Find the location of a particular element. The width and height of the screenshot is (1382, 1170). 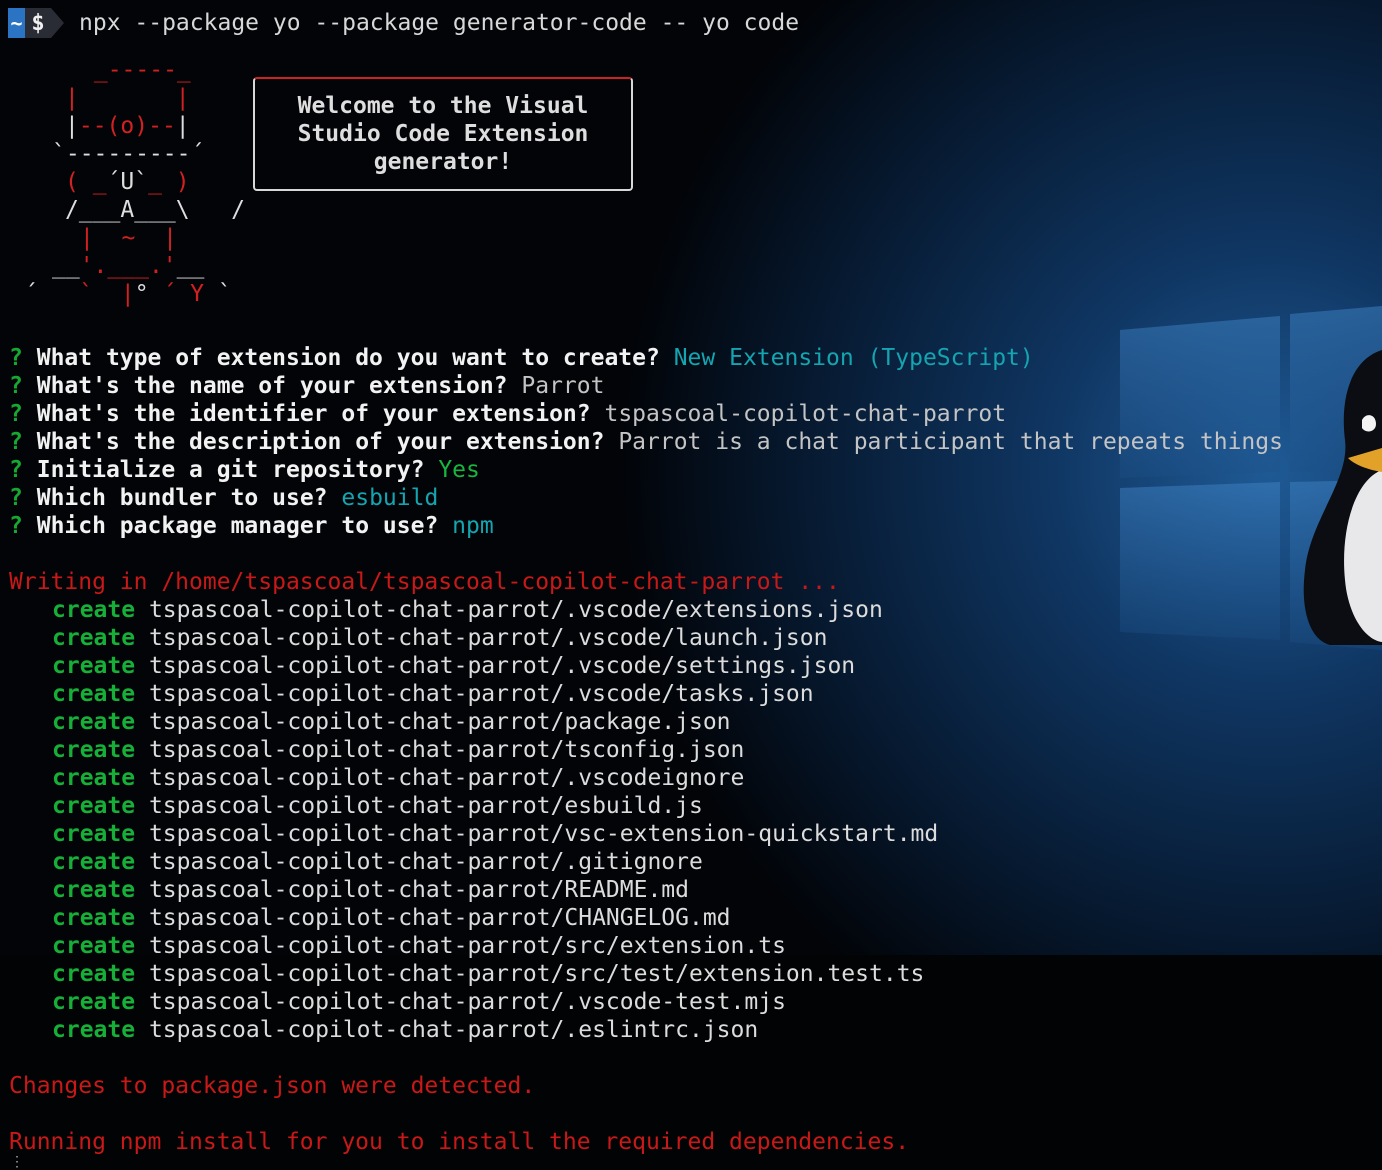

home-directory-badge: ~ is located at coordinates (16, 23).